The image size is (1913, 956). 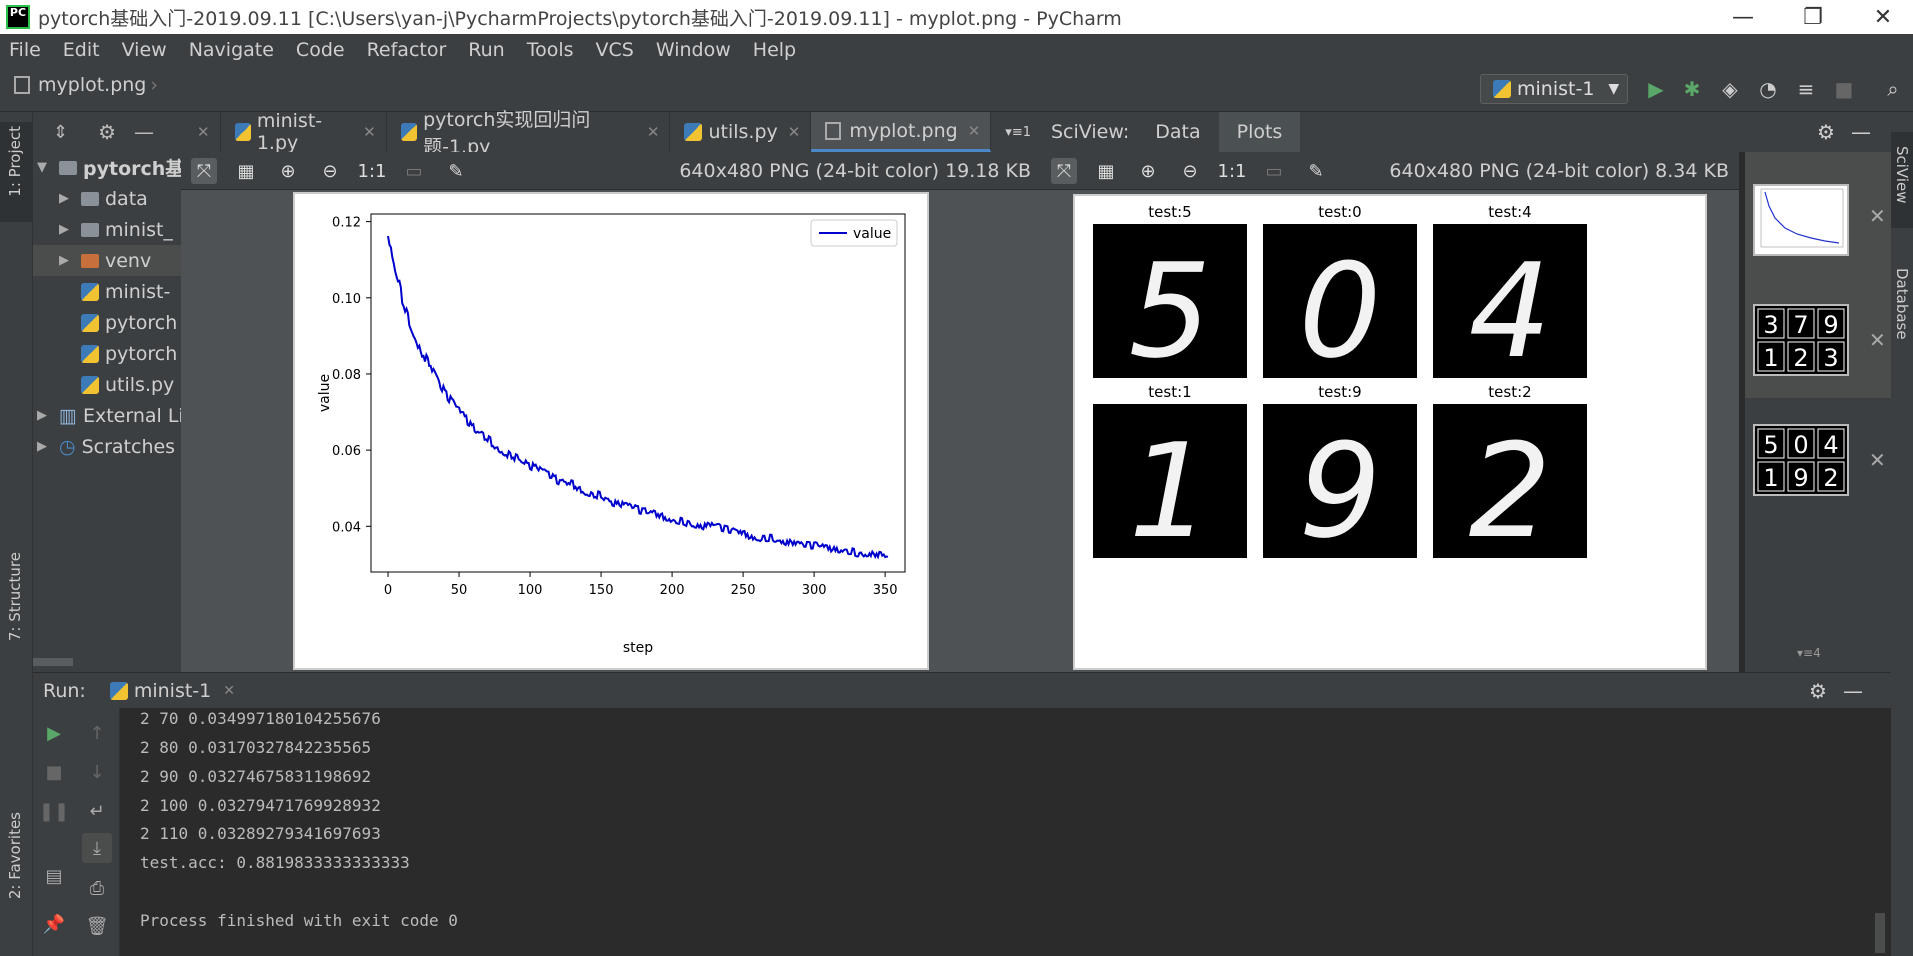 I want to click on menu-view: View, so click(x=144, y=50).